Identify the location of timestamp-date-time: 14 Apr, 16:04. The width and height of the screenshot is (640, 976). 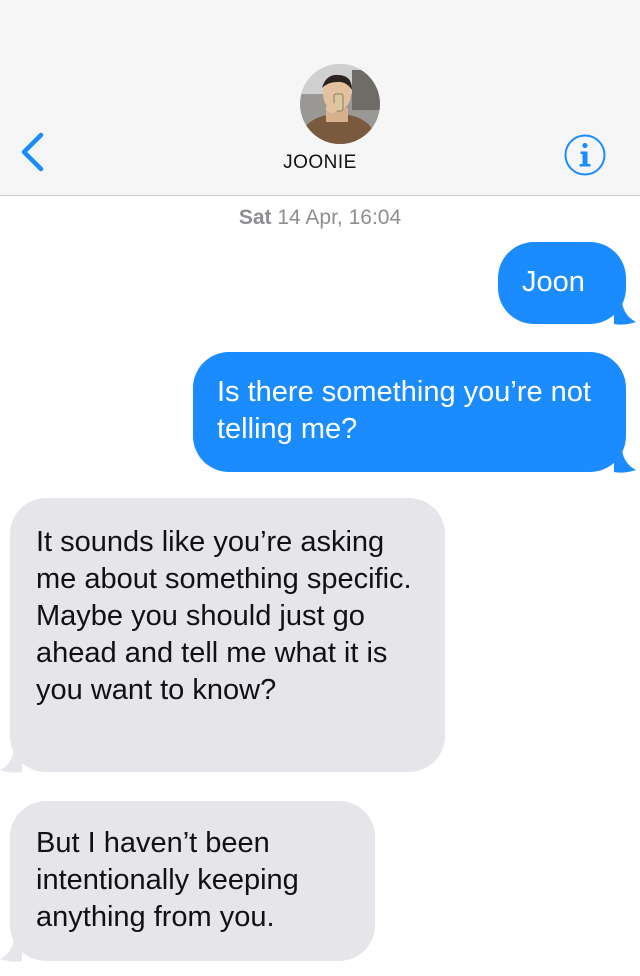
(336, 217).